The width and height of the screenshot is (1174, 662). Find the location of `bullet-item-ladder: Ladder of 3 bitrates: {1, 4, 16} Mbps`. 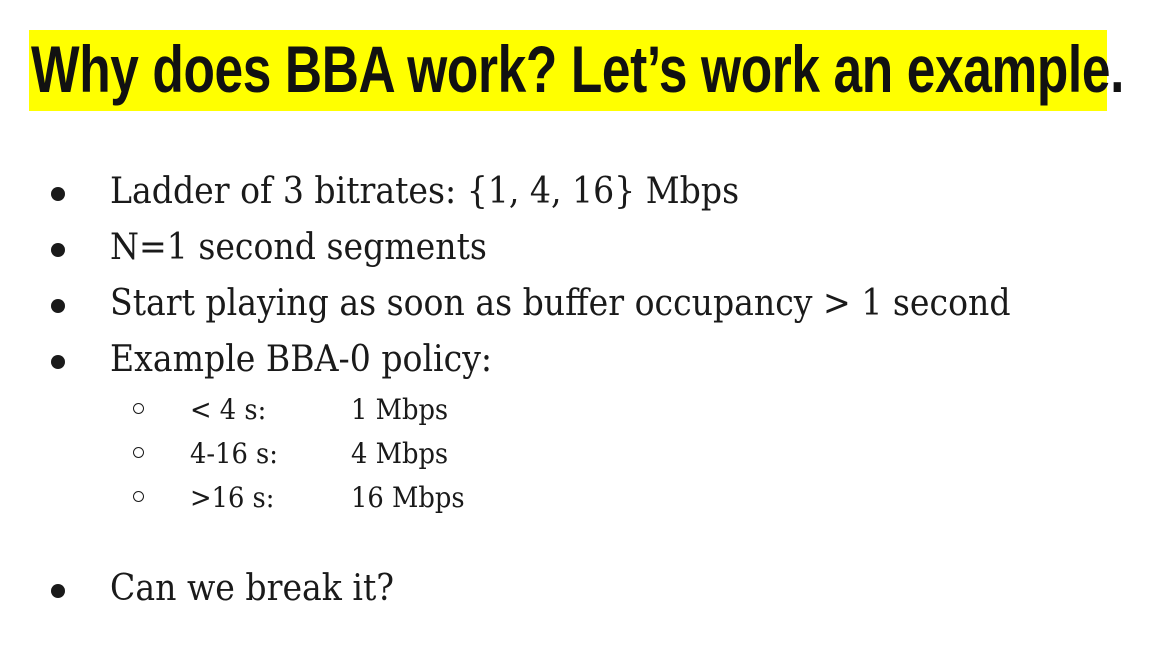

bullet-item-ladder: Ladder of 3 bitrates: {1, 4, 16} Mbps is located at coordinates (587, 192).